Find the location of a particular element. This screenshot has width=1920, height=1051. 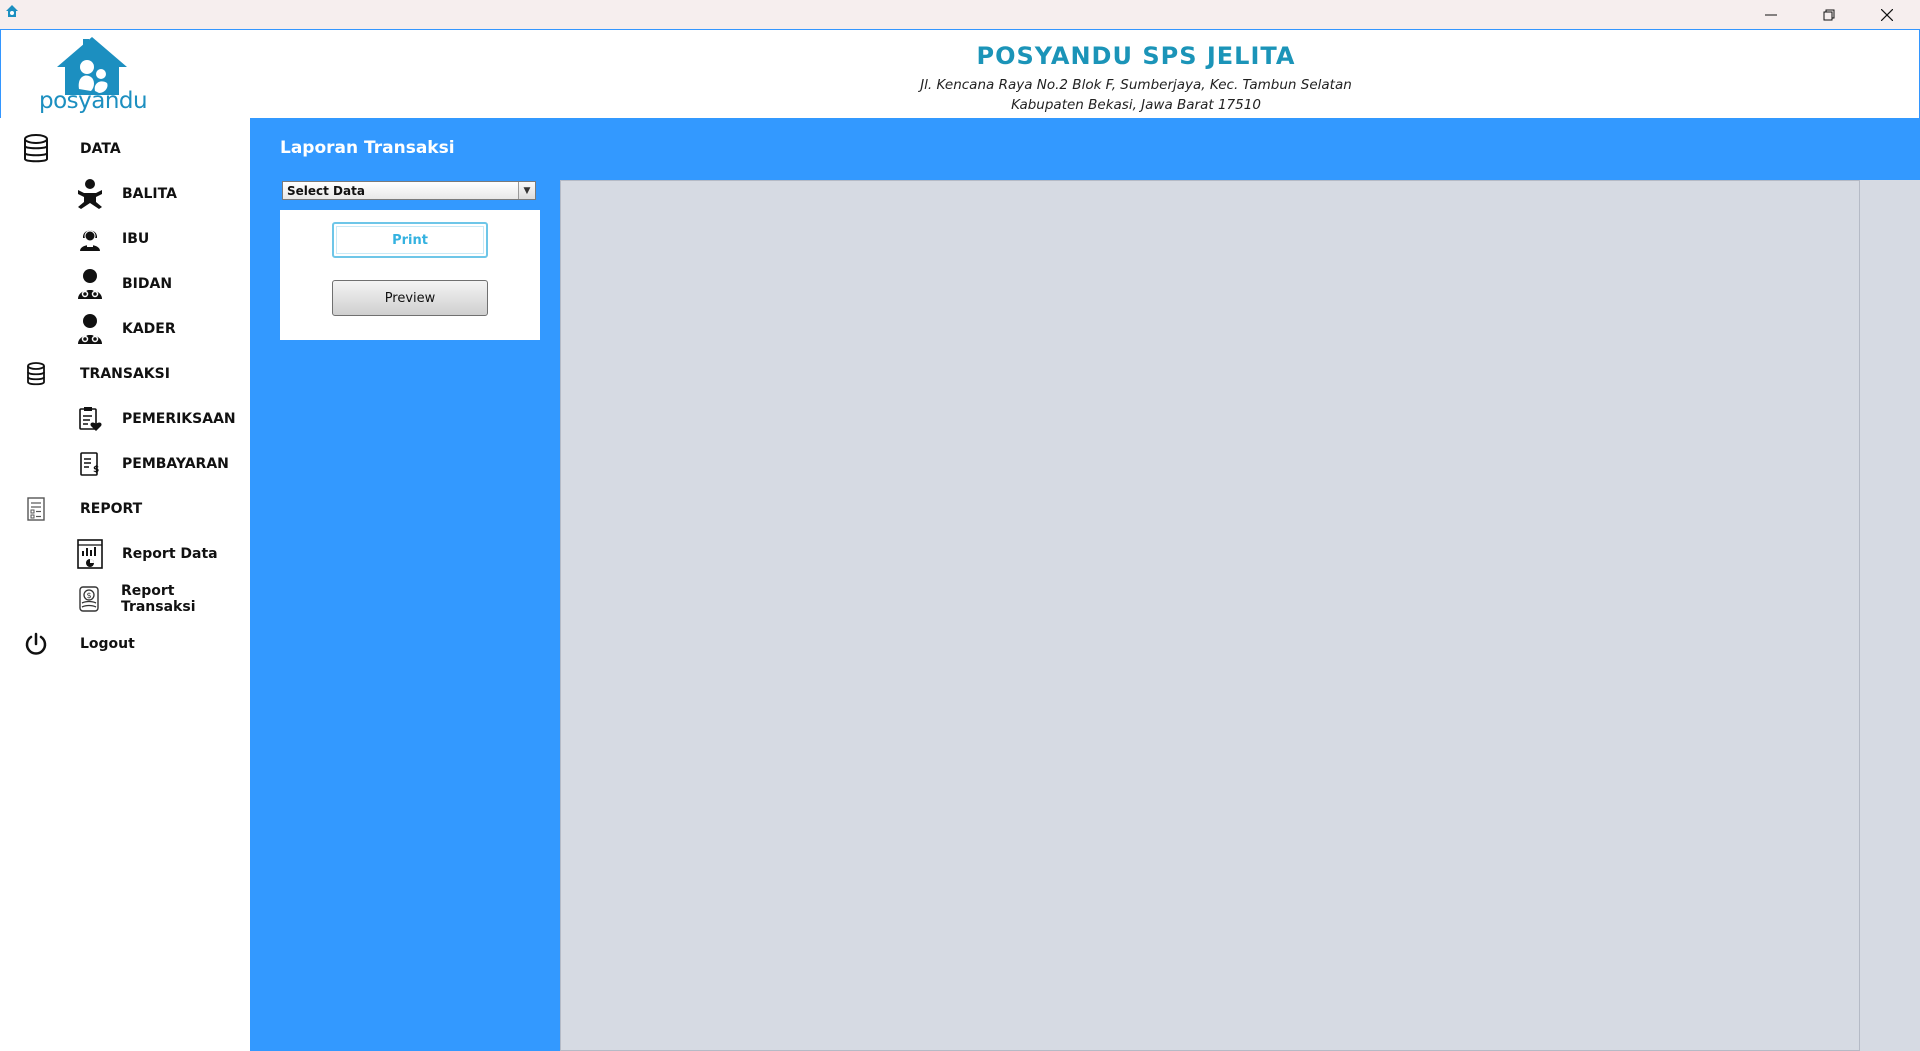

sidebar-item-data: DATA is located at coordinates (128, 149).